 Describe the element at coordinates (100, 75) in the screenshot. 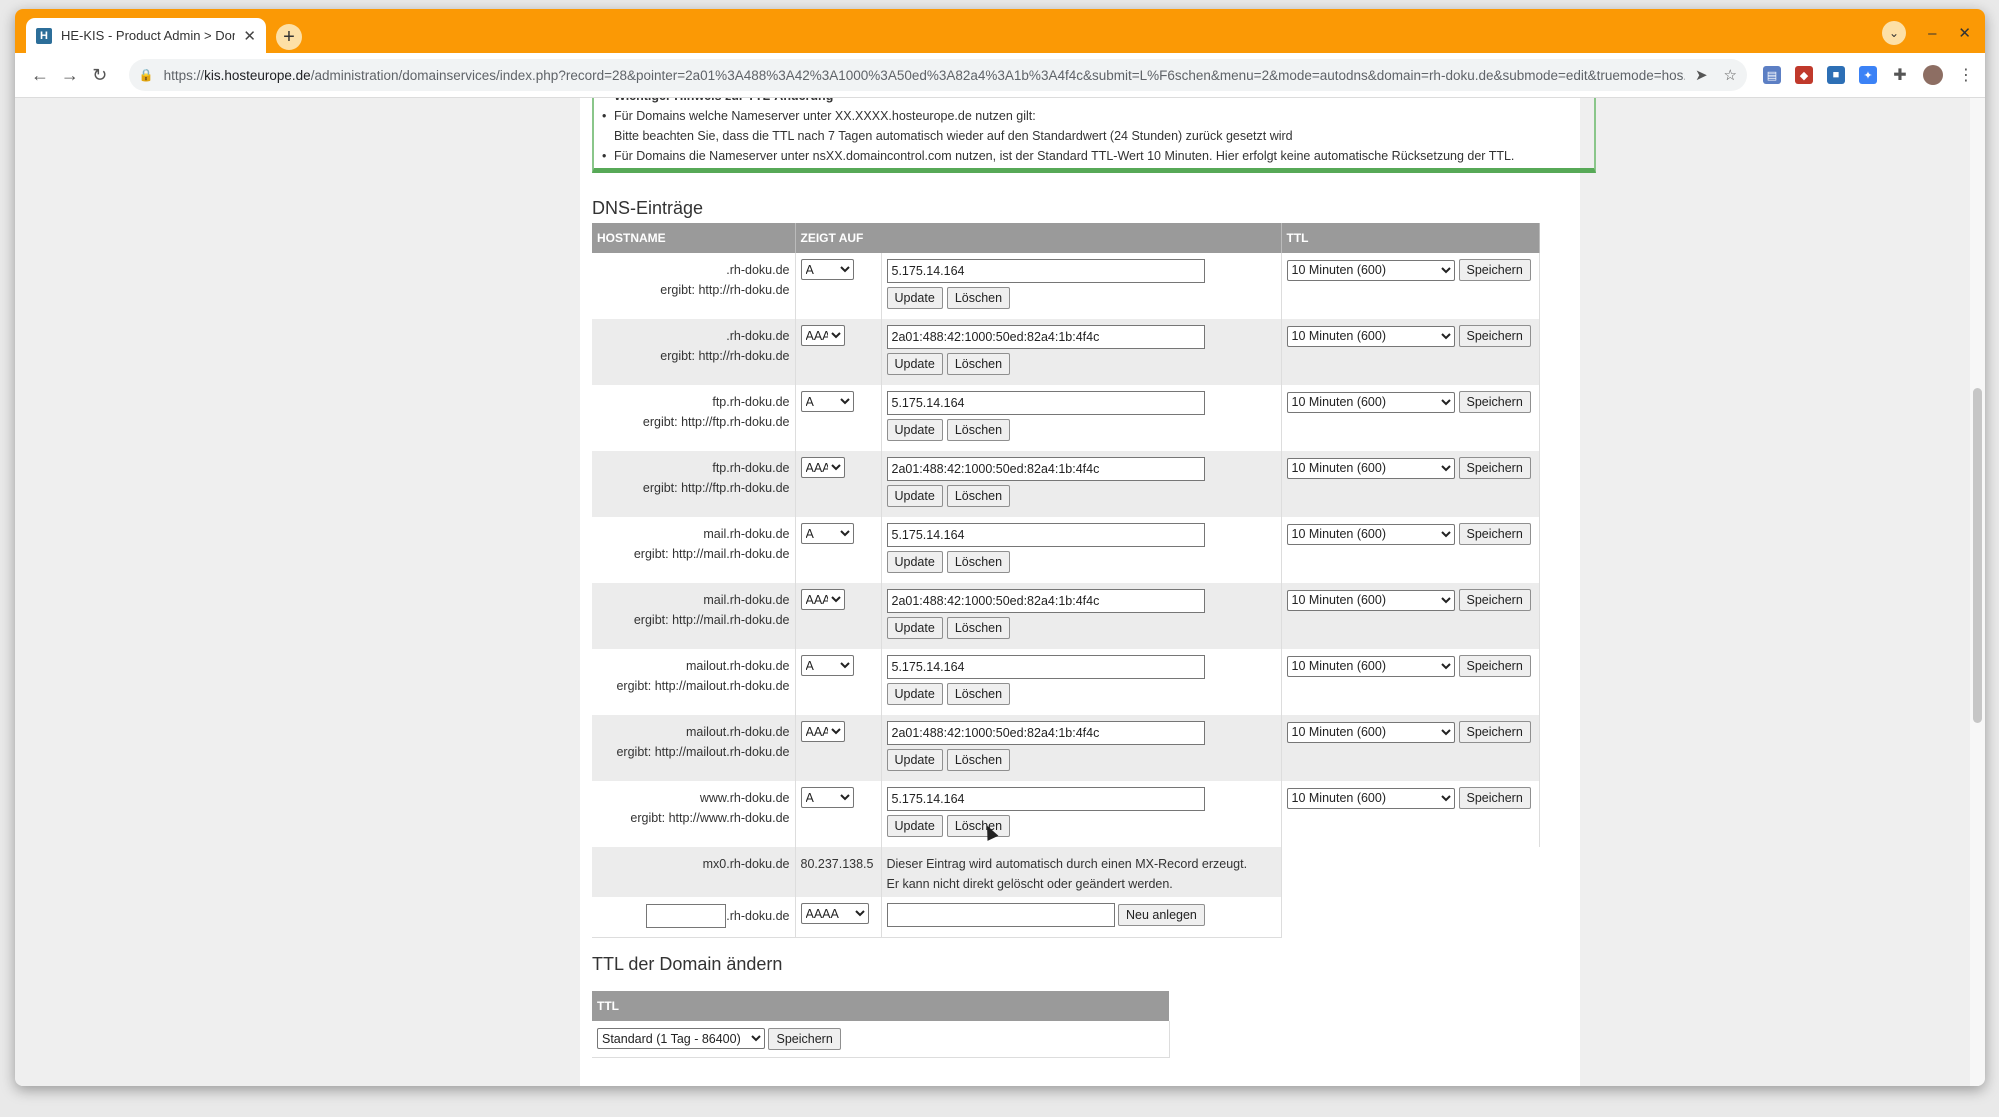

I see `reload-icon: ↻` at that location.